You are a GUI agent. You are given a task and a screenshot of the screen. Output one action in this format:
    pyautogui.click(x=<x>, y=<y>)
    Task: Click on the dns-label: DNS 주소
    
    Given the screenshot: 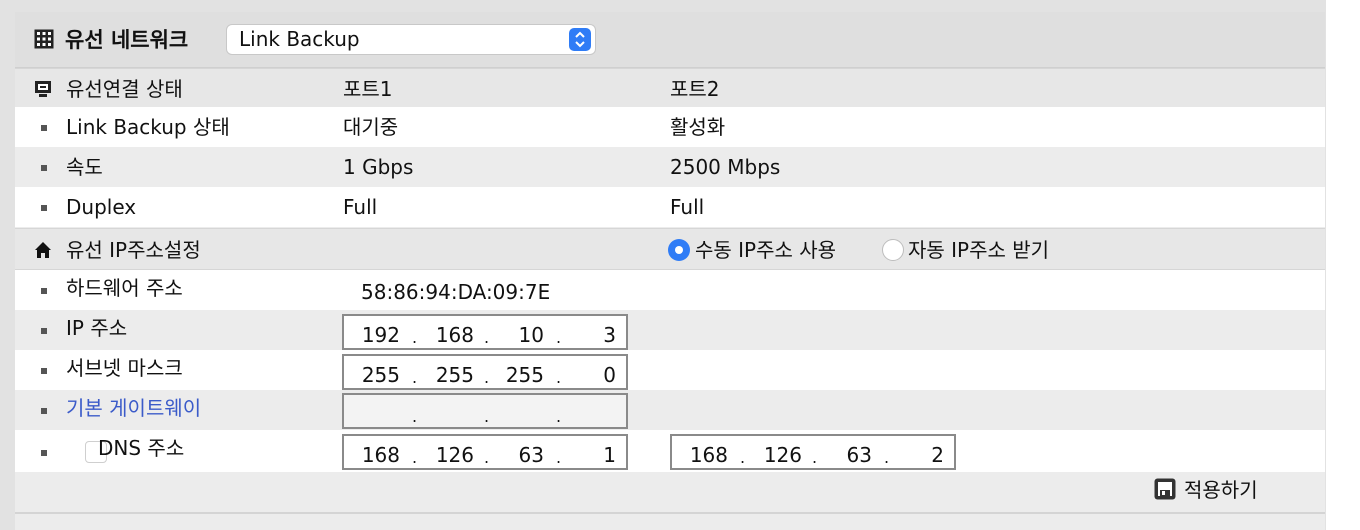 What is the action you would take?
    pyautogui.click(x=141, y=448)
    